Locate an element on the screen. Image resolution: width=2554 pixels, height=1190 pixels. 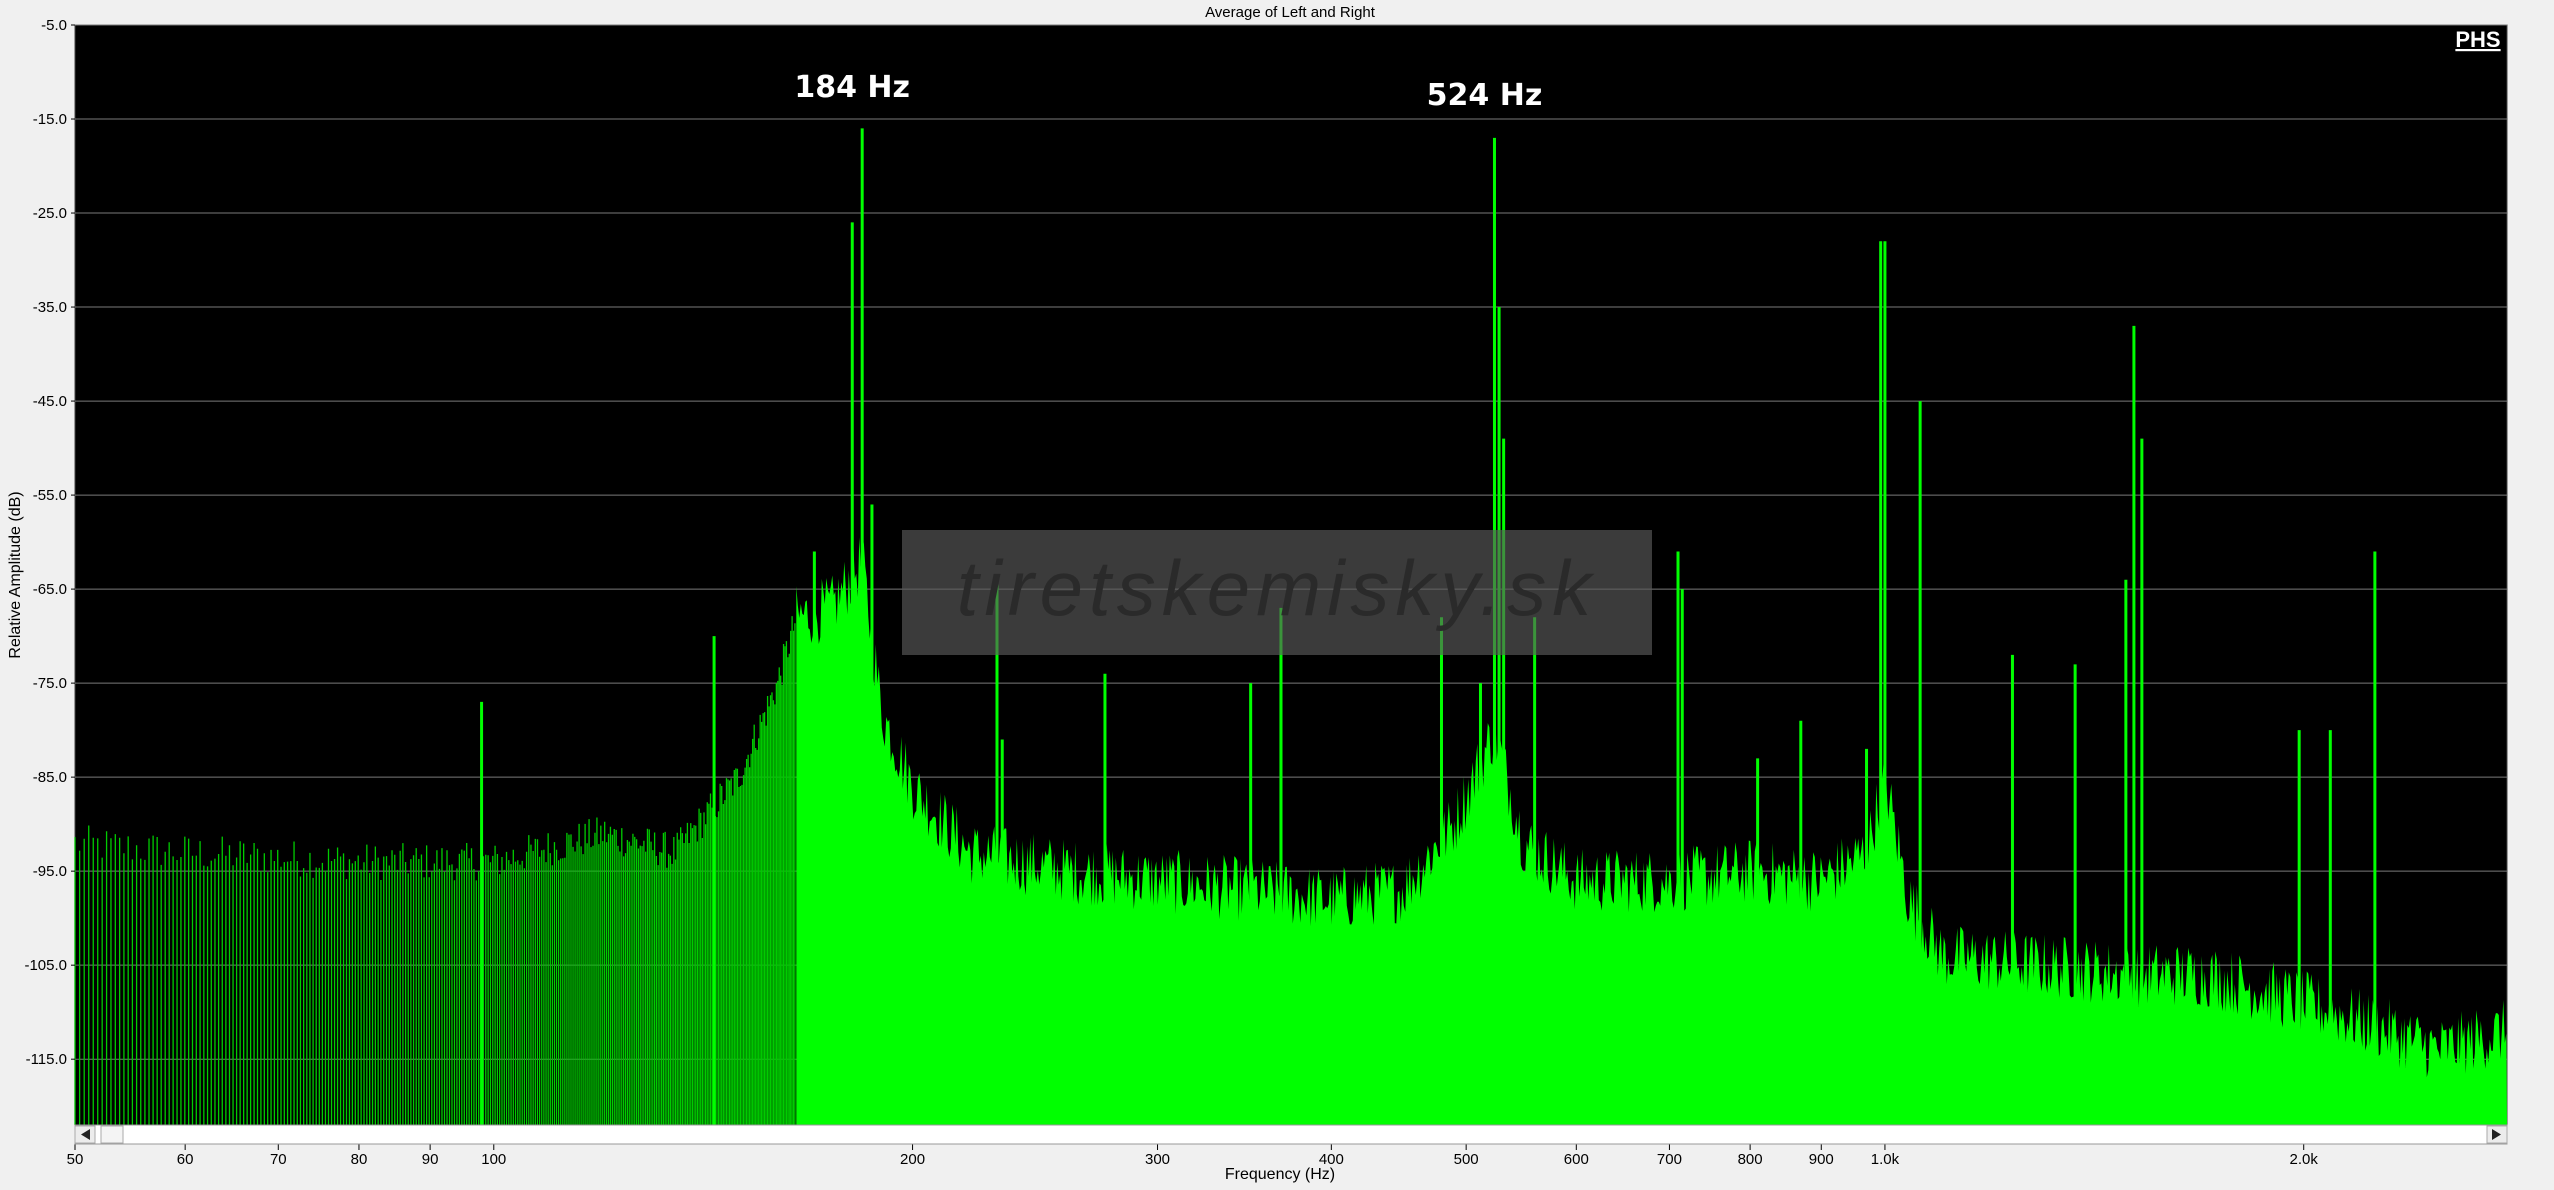
x-tick-label: 500 is located at coordinates (1466, 1159).